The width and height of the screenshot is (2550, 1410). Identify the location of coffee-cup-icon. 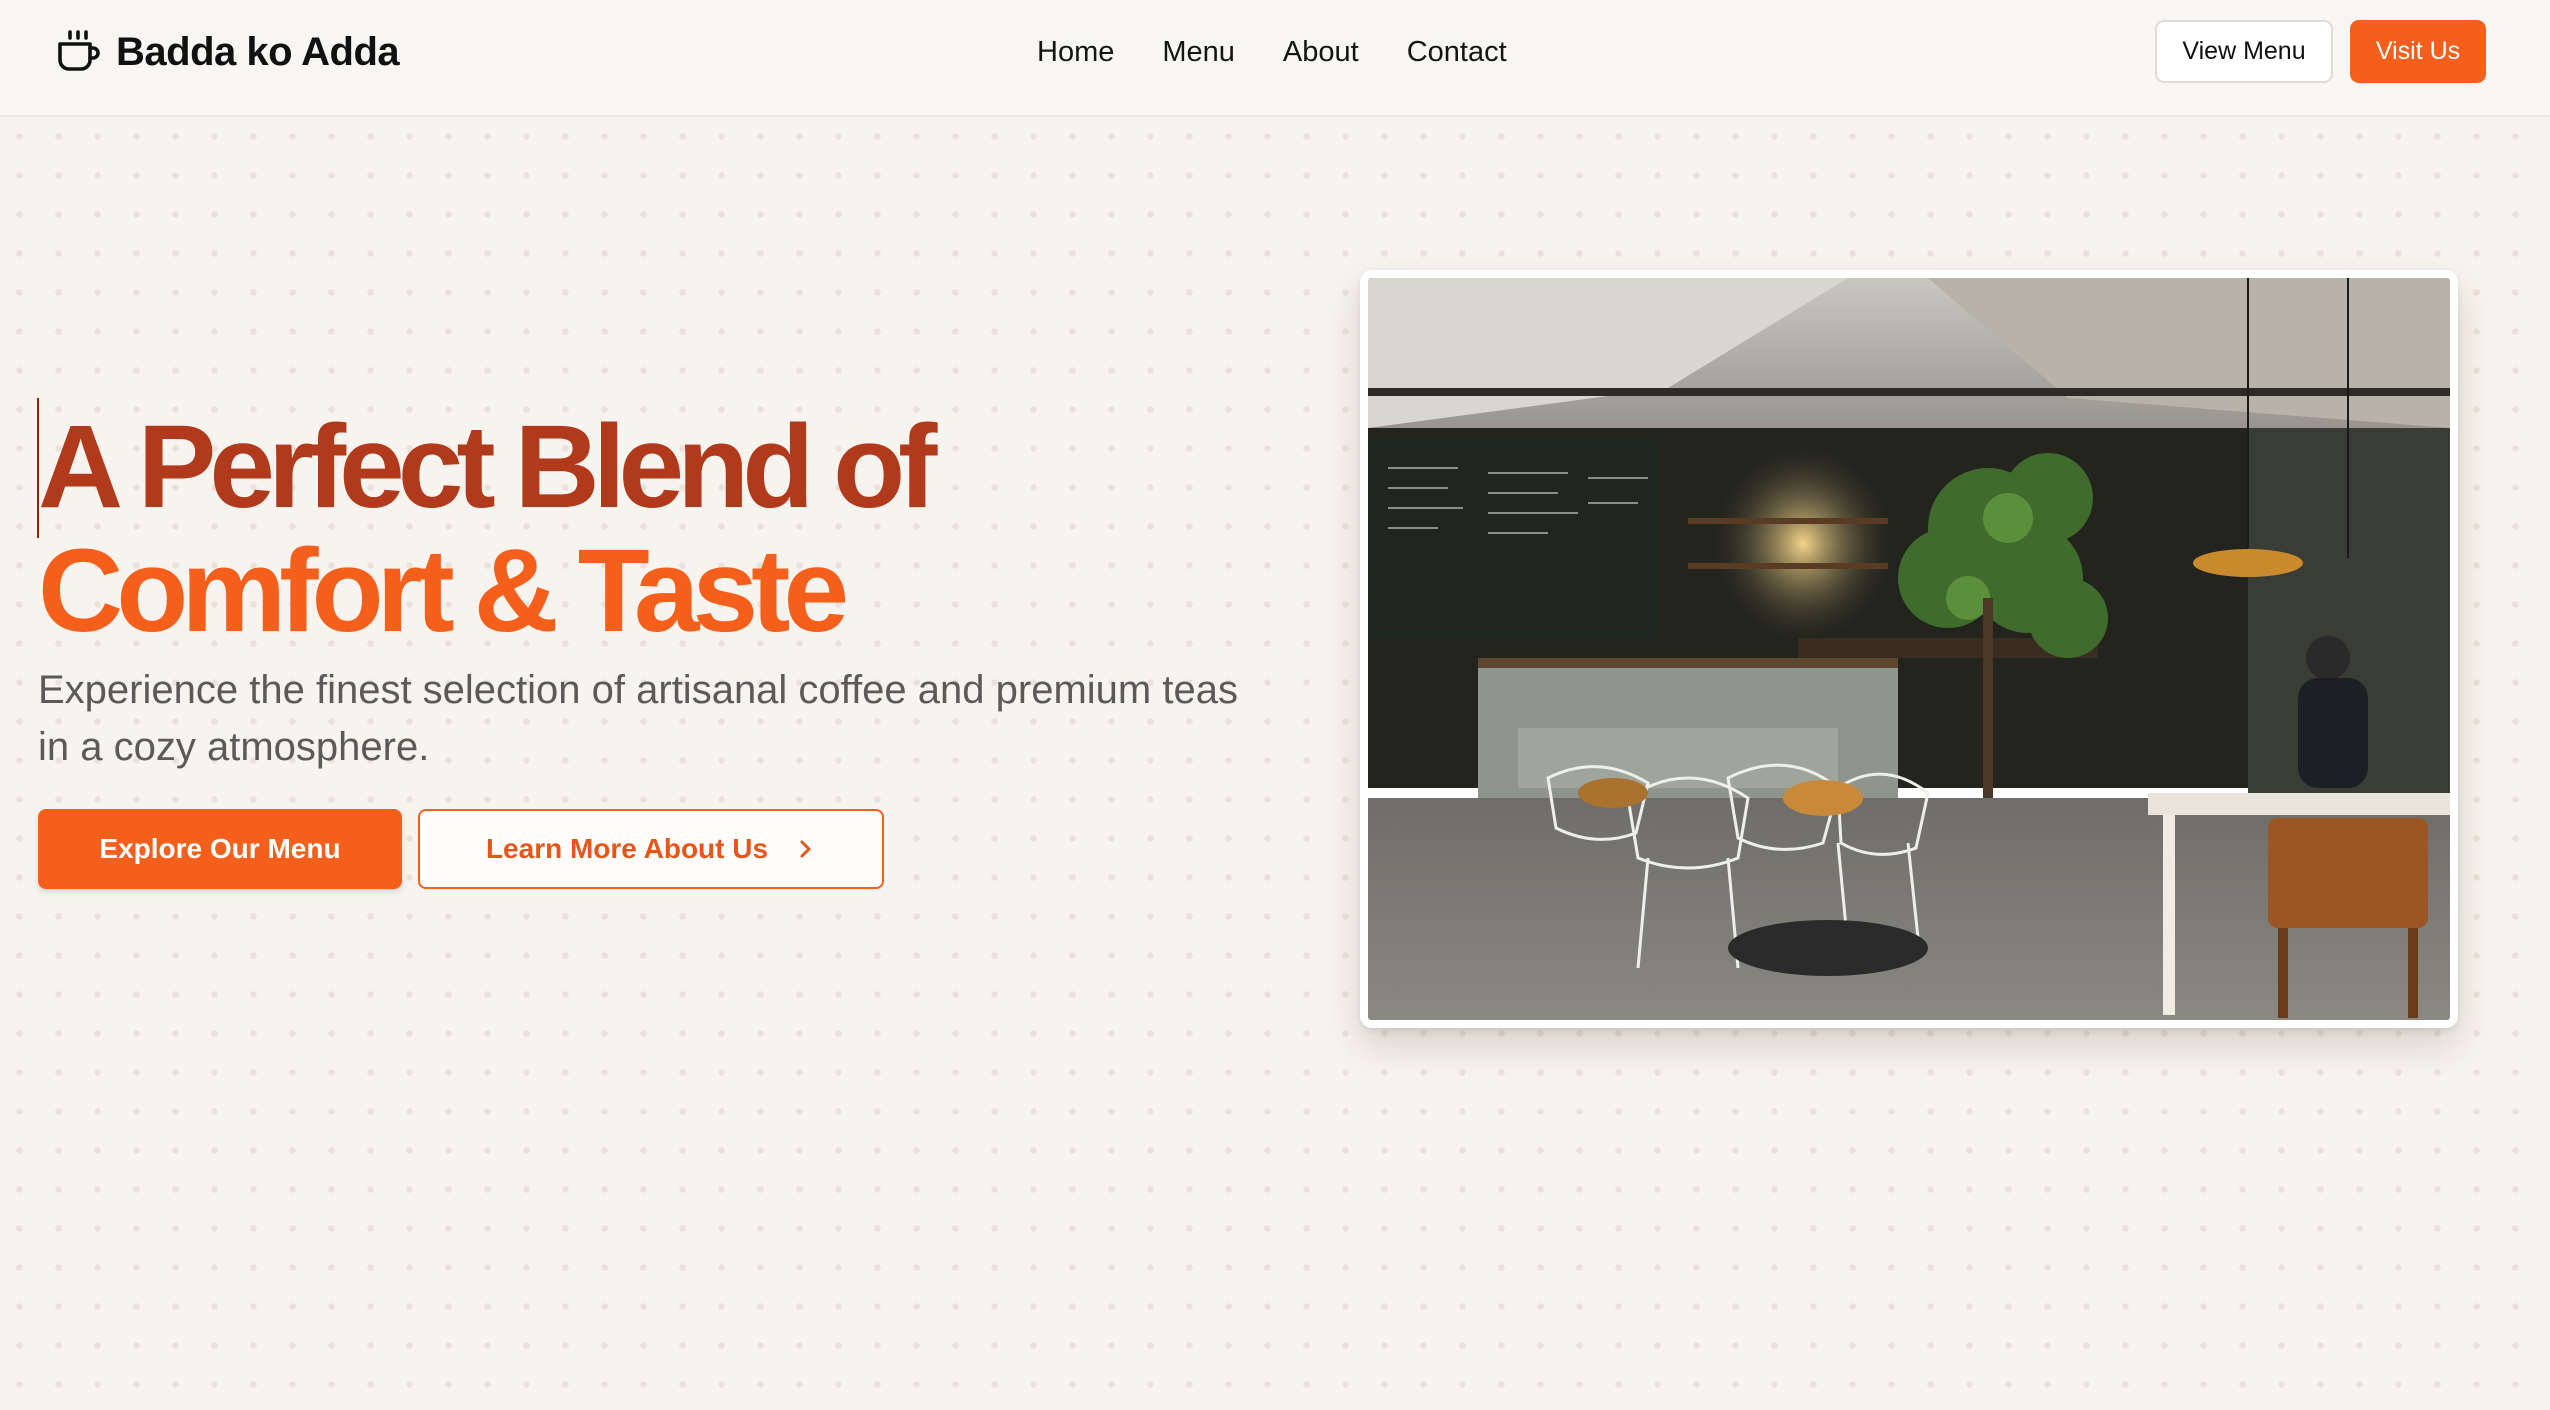
(79, 50).